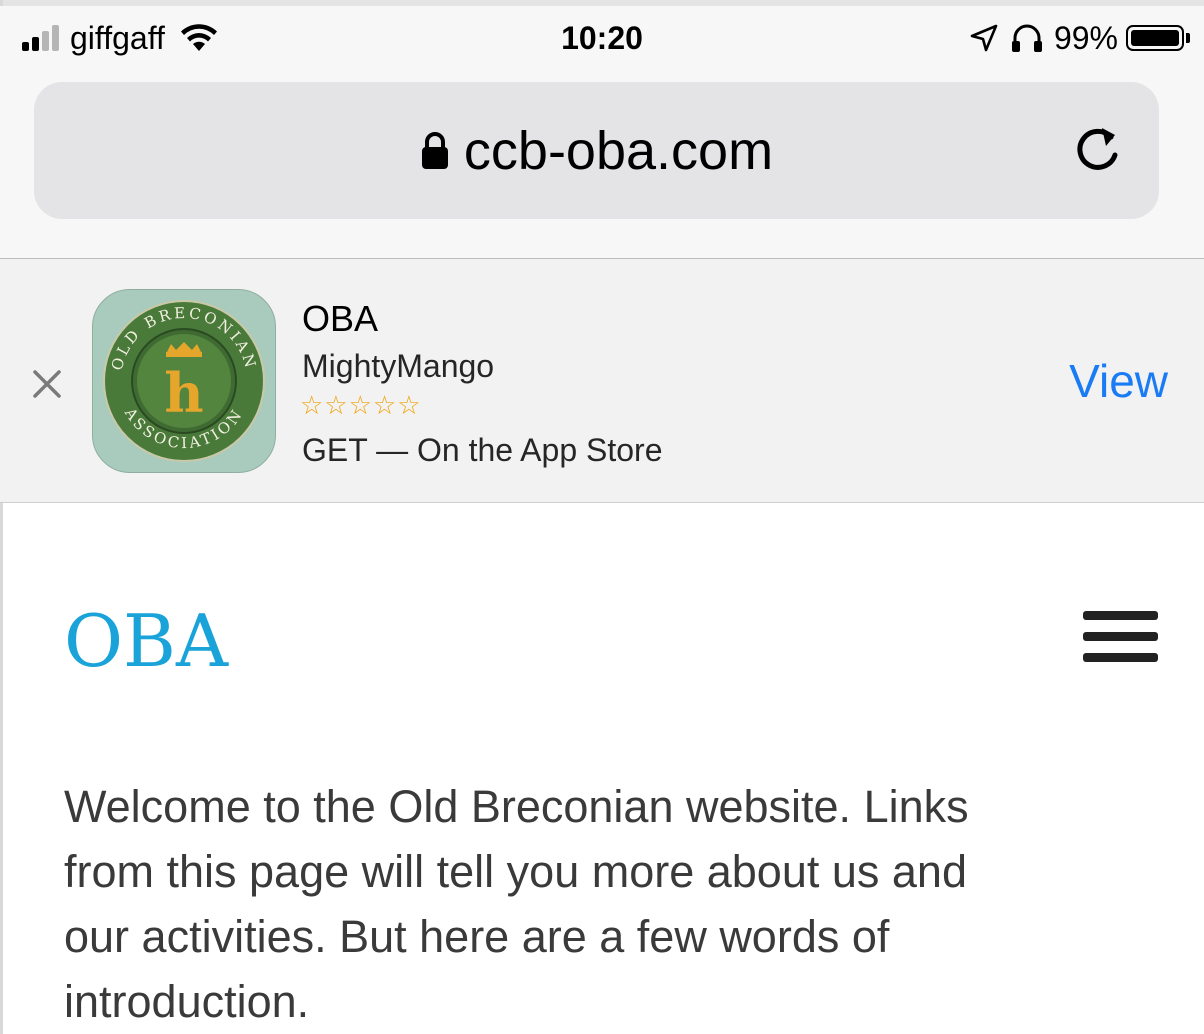 The height and width of the screenshot is (1034, 1204). Describe the element at coordinates (47, 384) in the screenshot. I see `close-icon` at that location.